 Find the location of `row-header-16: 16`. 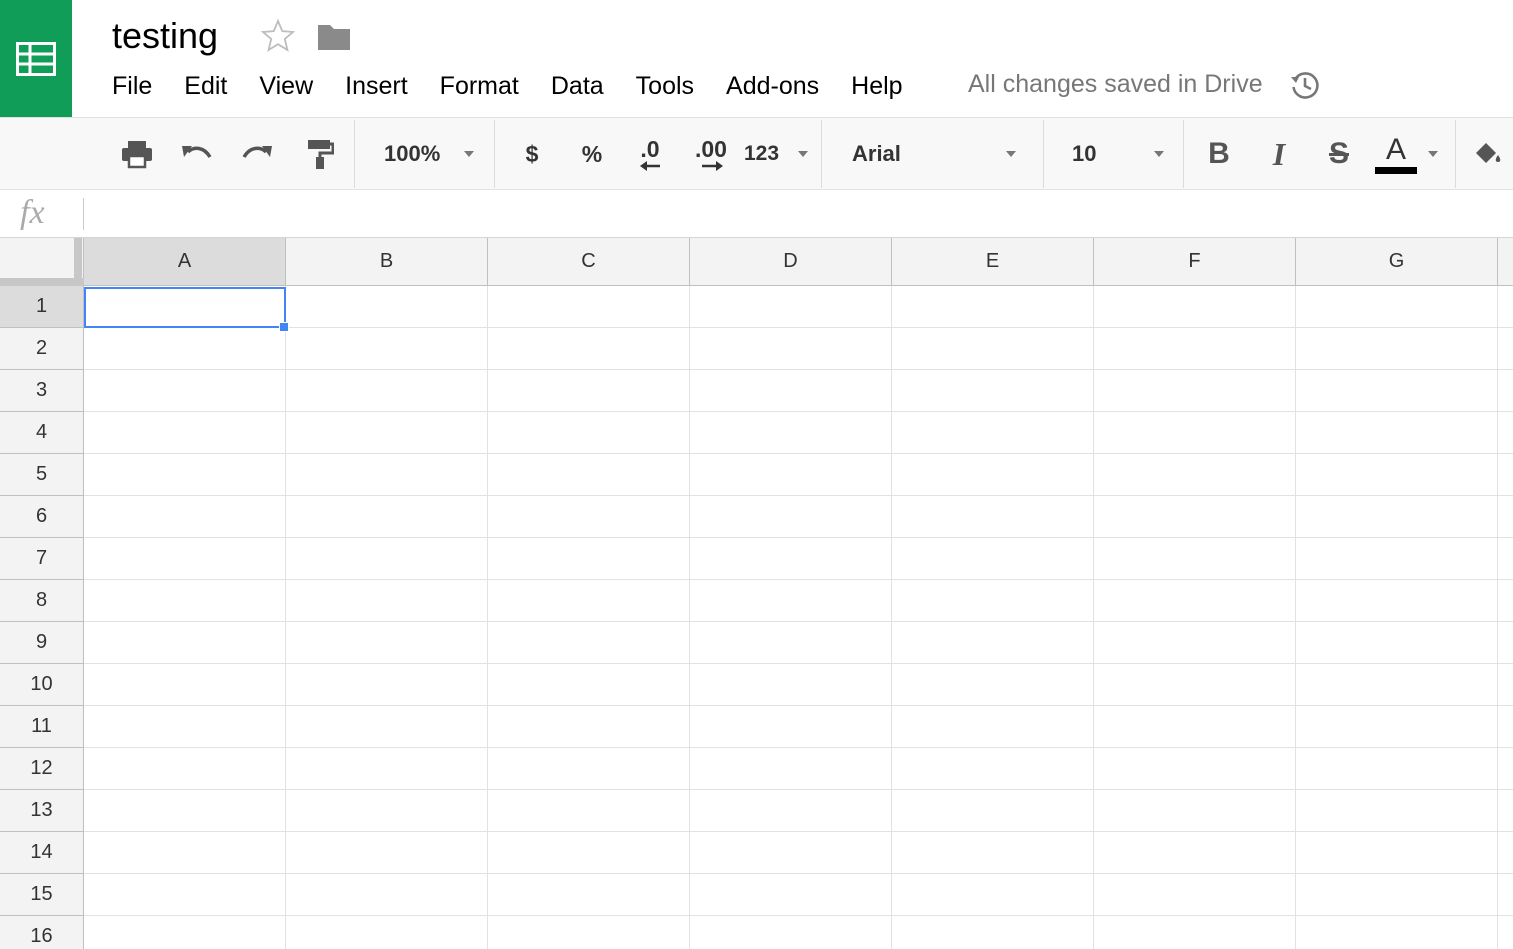

row-header-16: 16 is located at coordinates (42, 932).